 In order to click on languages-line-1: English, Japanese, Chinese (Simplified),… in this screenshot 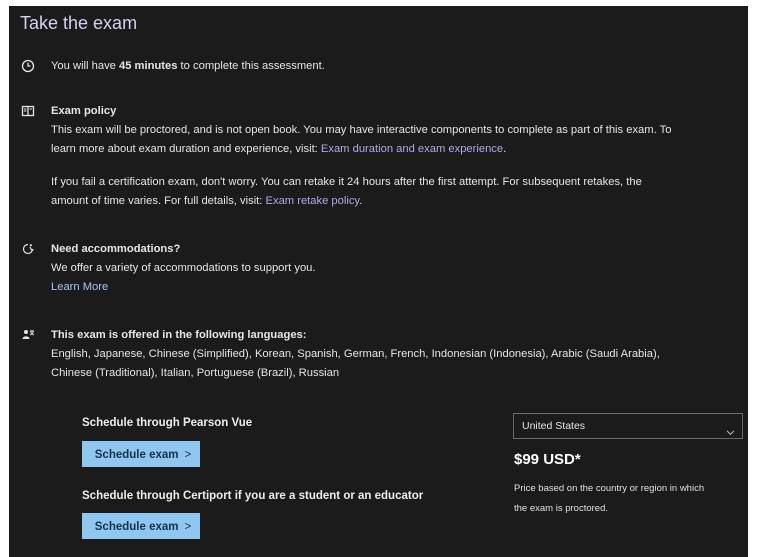, I will do `click(355, 354)`.